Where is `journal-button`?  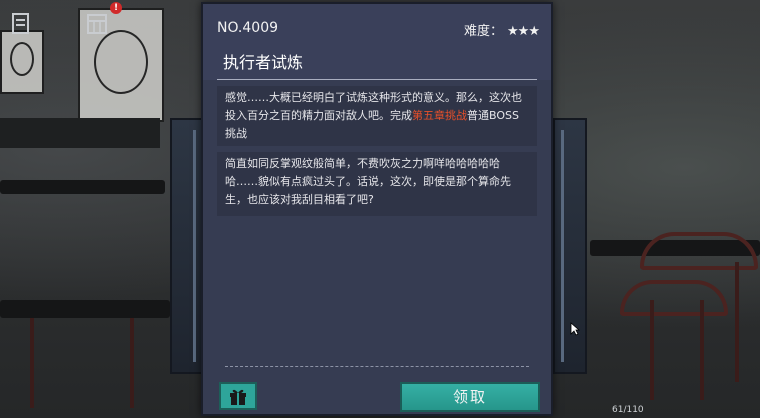
journal-button is located at coordinates (21, 24).